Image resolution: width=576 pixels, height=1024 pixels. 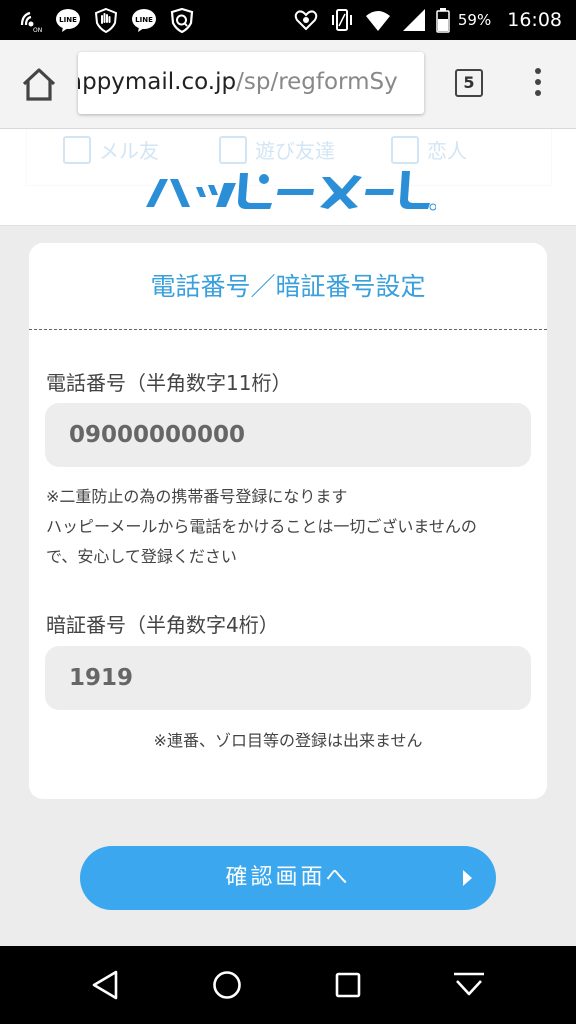 I want to click on faded-checkbox: メル友, so click(x=111, y=149).